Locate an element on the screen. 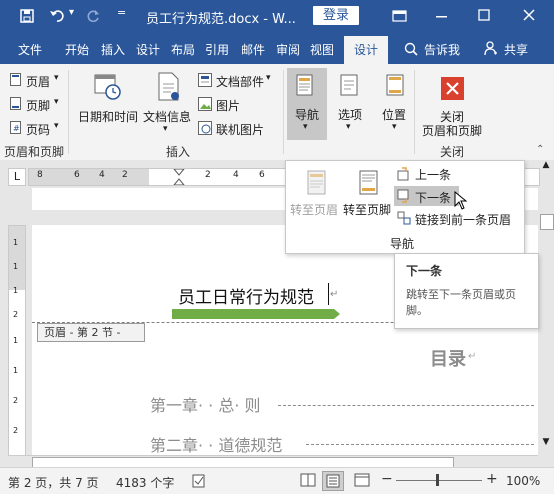 The image size is (554, 494). online-picture-button: 联机图片 is located at coordinates (240, 129).